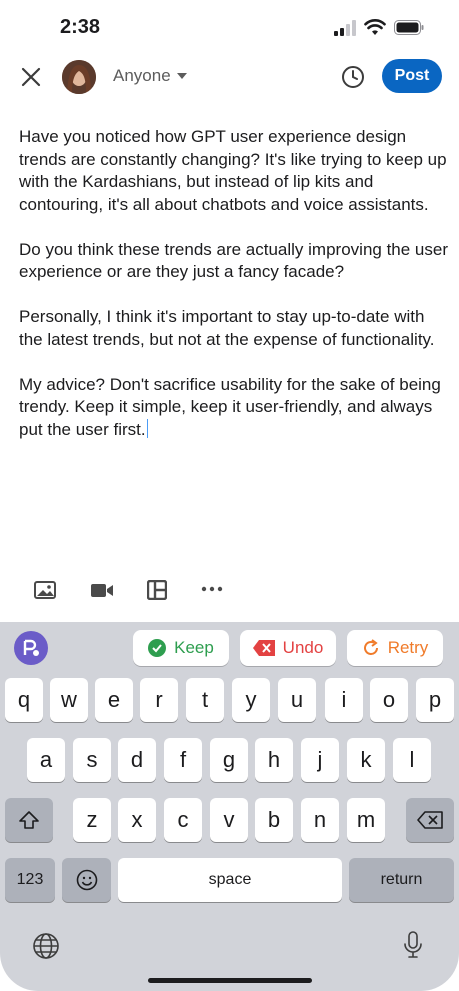  I want to click on key-f: f, so click(183, 760).